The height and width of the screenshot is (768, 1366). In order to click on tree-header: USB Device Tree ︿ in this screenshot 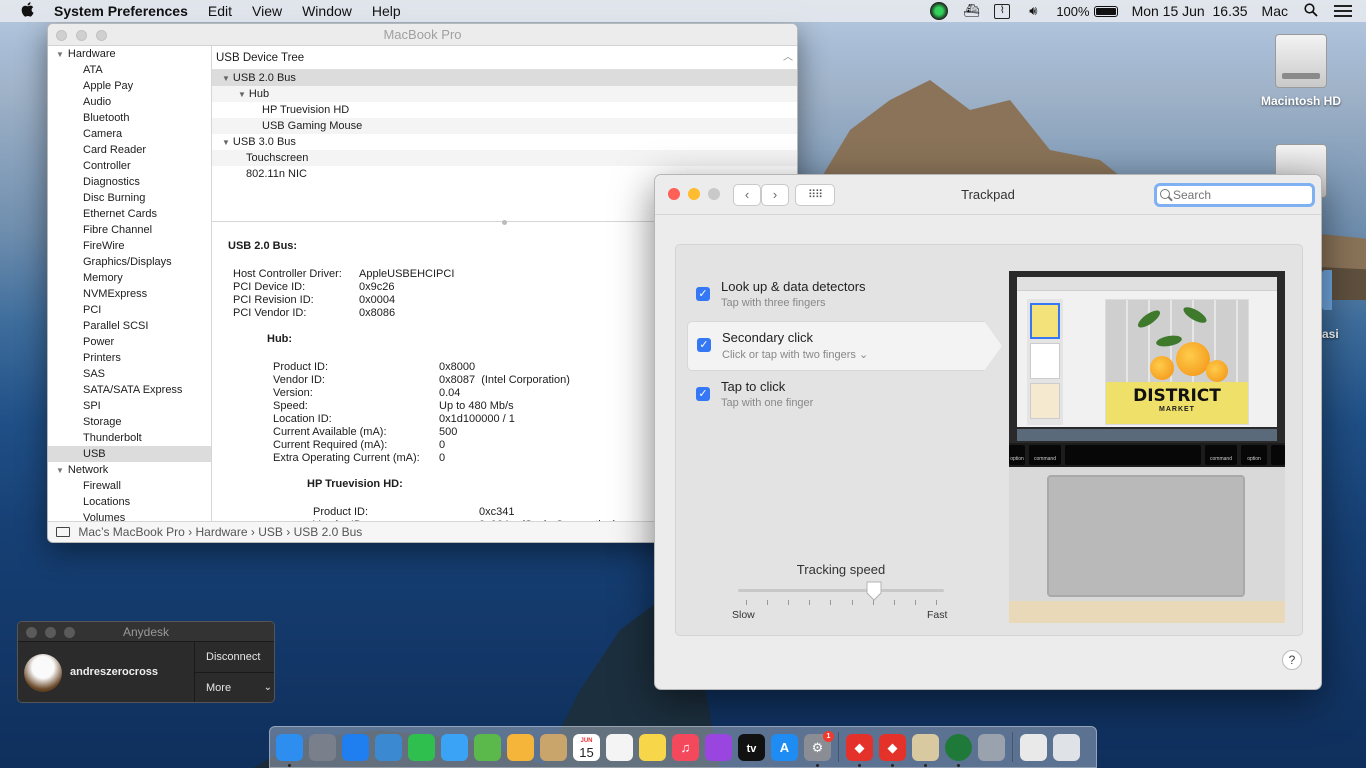, I will do `click(504, 58)`.